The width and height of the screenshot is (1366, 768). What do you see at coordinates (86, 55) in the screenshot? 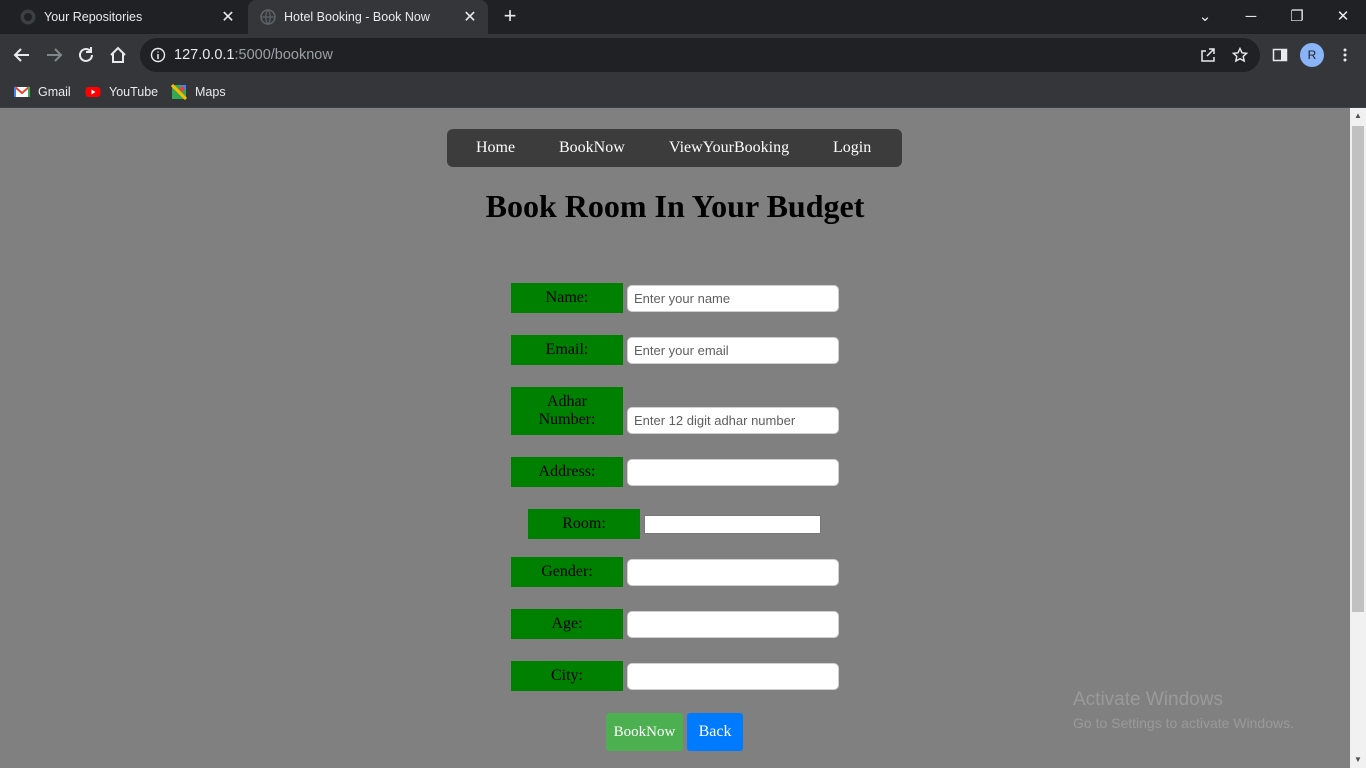
I see `reload-icon` at bounding box center [86, 55].